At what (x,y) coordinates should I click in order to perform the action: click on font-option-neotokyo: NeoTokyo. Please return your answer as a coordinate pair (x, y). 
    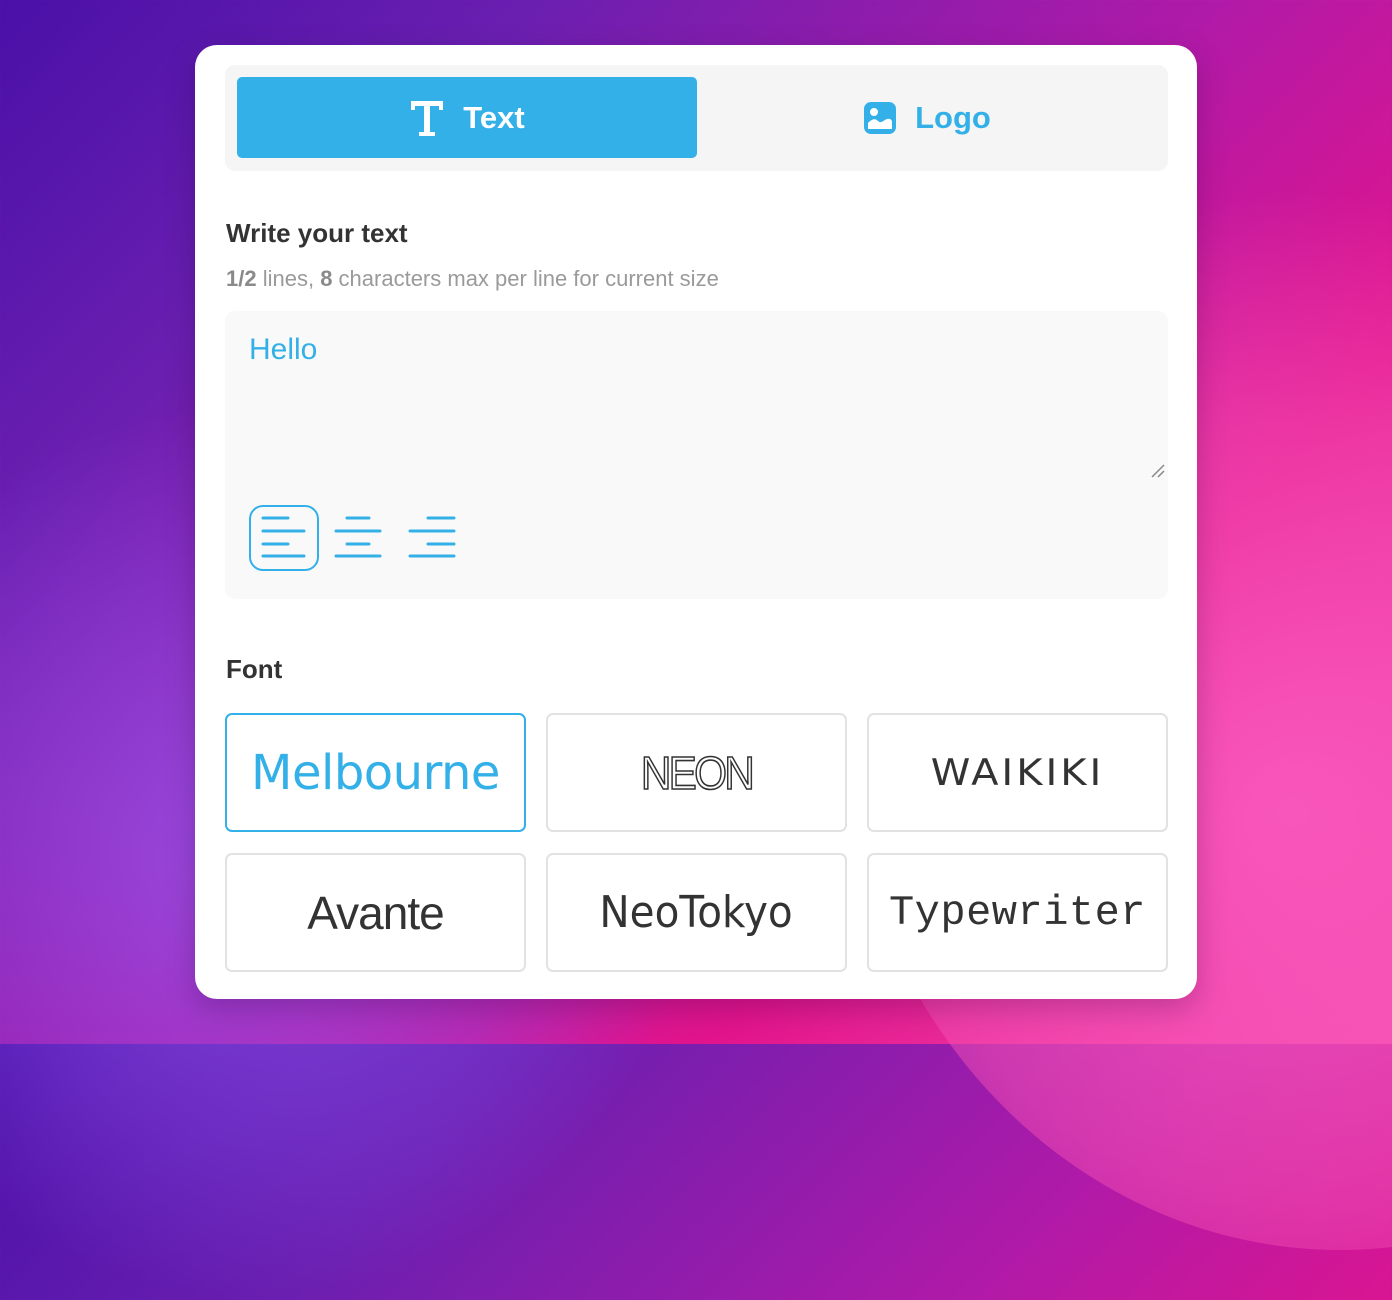
    Looking at the image, I should click on (696, 912).